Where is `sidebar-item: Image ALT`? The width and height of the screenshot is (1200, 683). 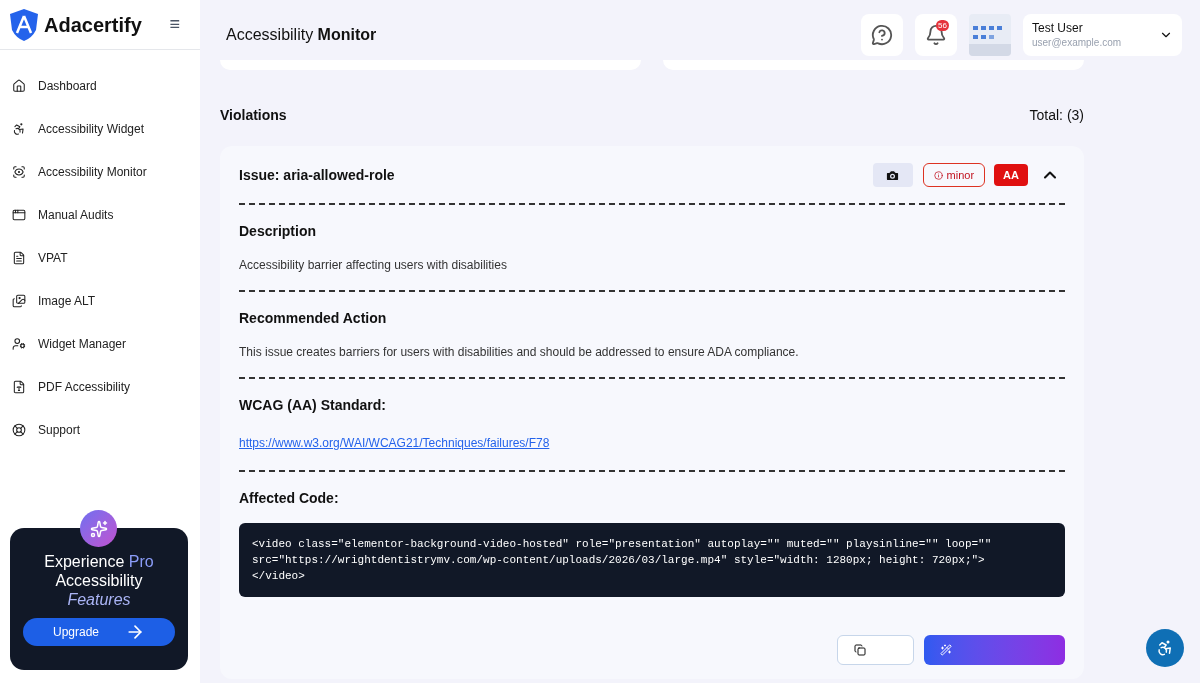 sidebar-item: Image ALT is located at coordinates (100, 300).